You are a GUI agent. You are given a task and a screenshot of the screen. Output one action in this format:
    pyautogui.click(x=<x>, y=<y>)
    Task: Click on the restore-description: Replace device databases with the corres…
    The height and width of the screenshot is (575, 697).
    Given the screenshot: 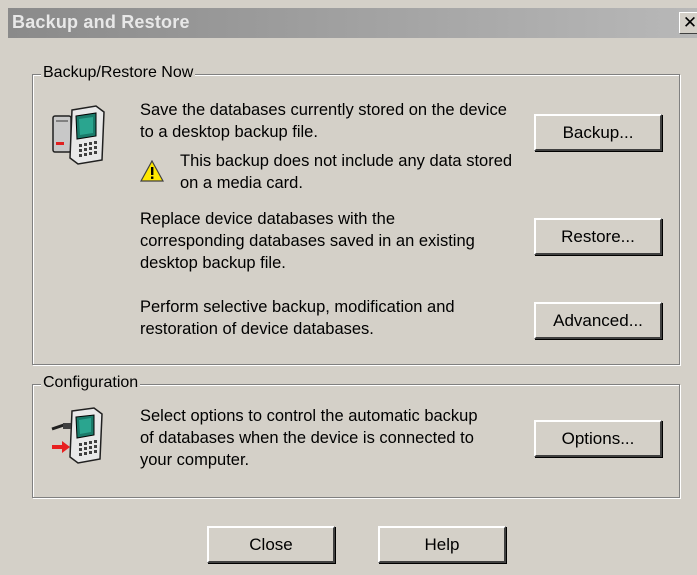 What is the action you would take?
    pyautogui.click(x=307, y=241)
    